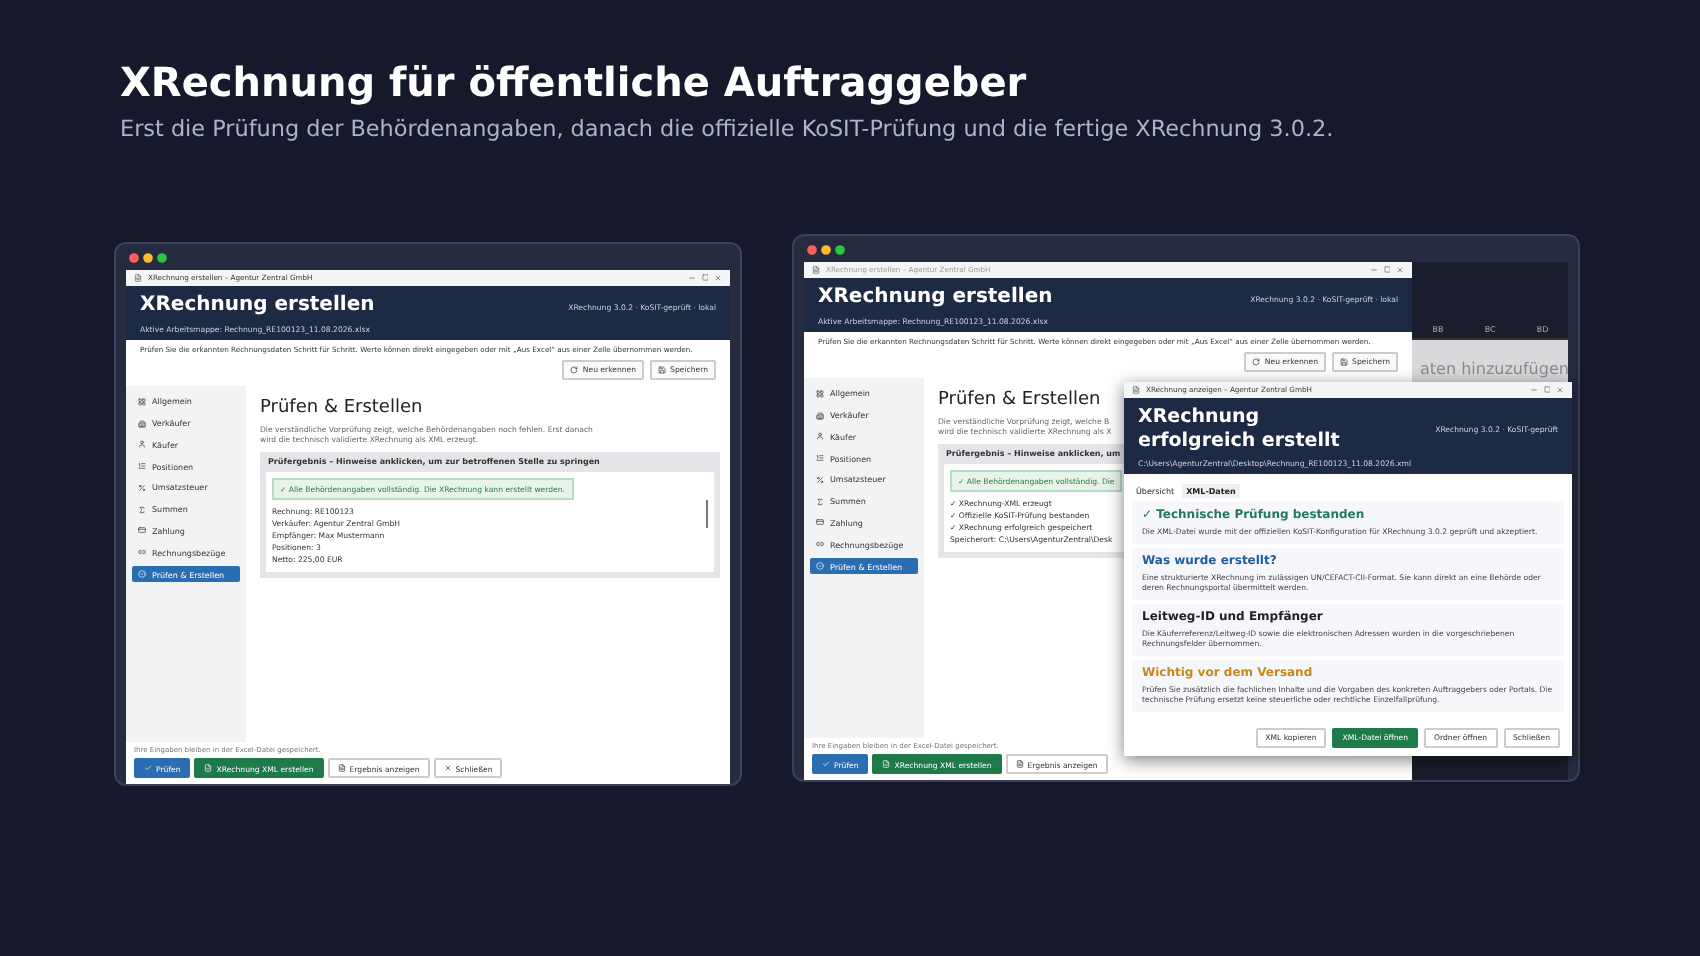  Describe the element at coordinates (707, 513) in the screenshot. I see `scrollbar` at that location.